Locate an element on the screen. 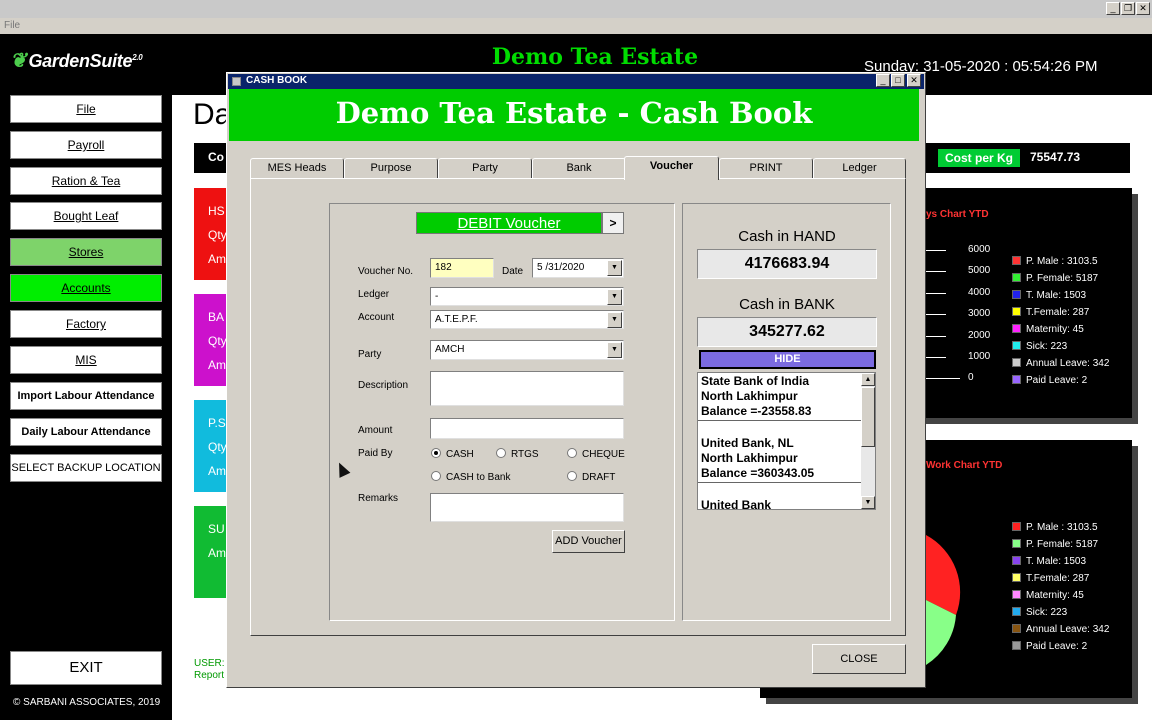  remarks-label: Remarks is located at coordinates (378, 498).